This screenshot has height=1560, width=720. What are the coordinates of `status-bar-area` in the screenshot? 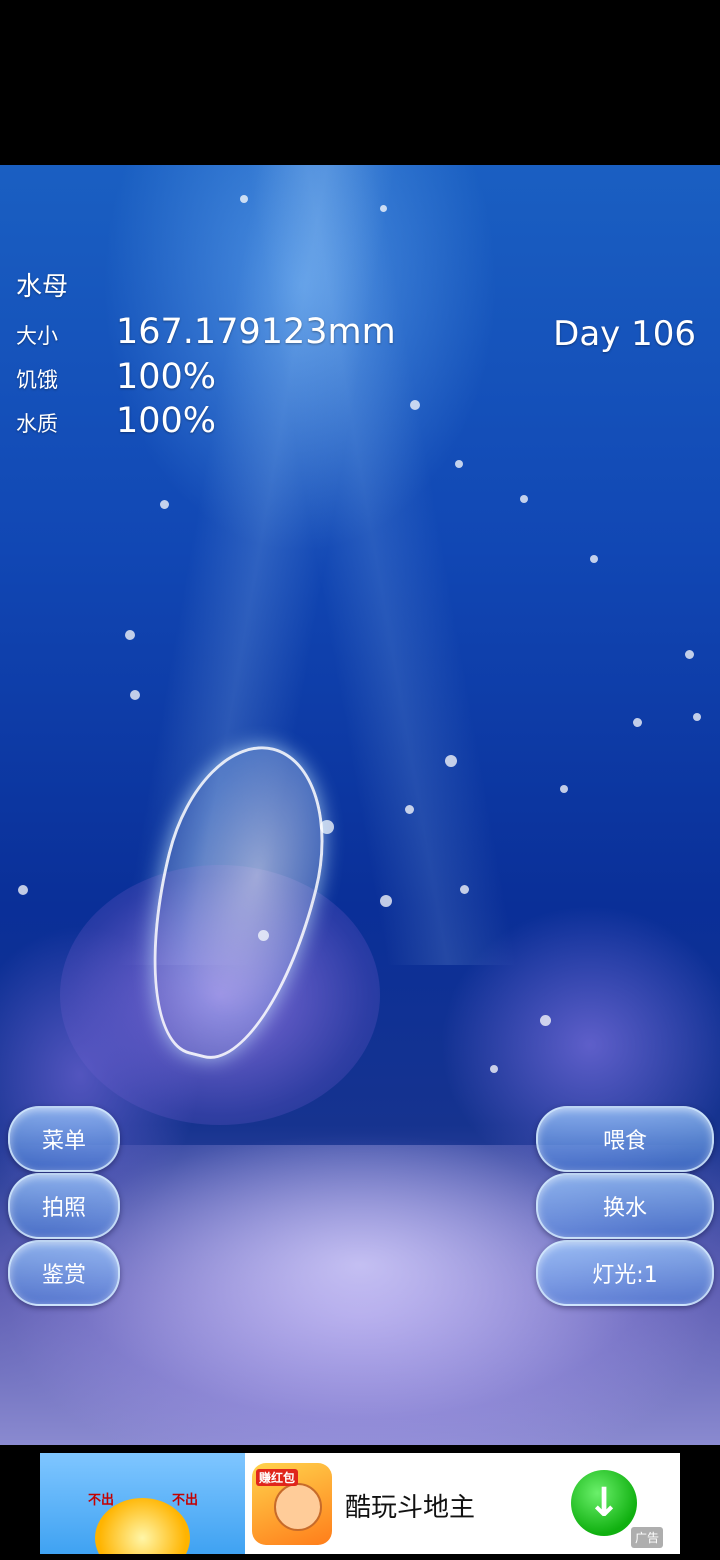 It's located at (360, 82).